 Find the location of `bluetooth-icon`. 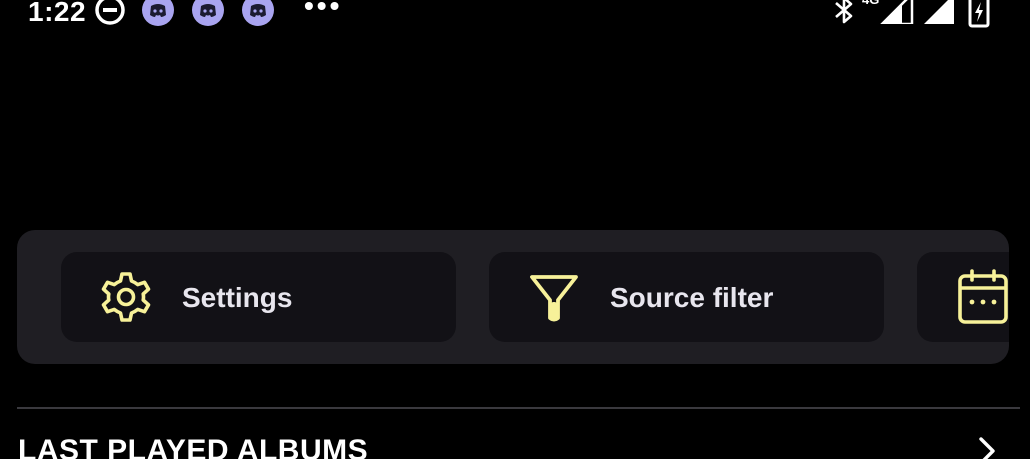

bluetooth-icon is located at coordinates (844, 12).